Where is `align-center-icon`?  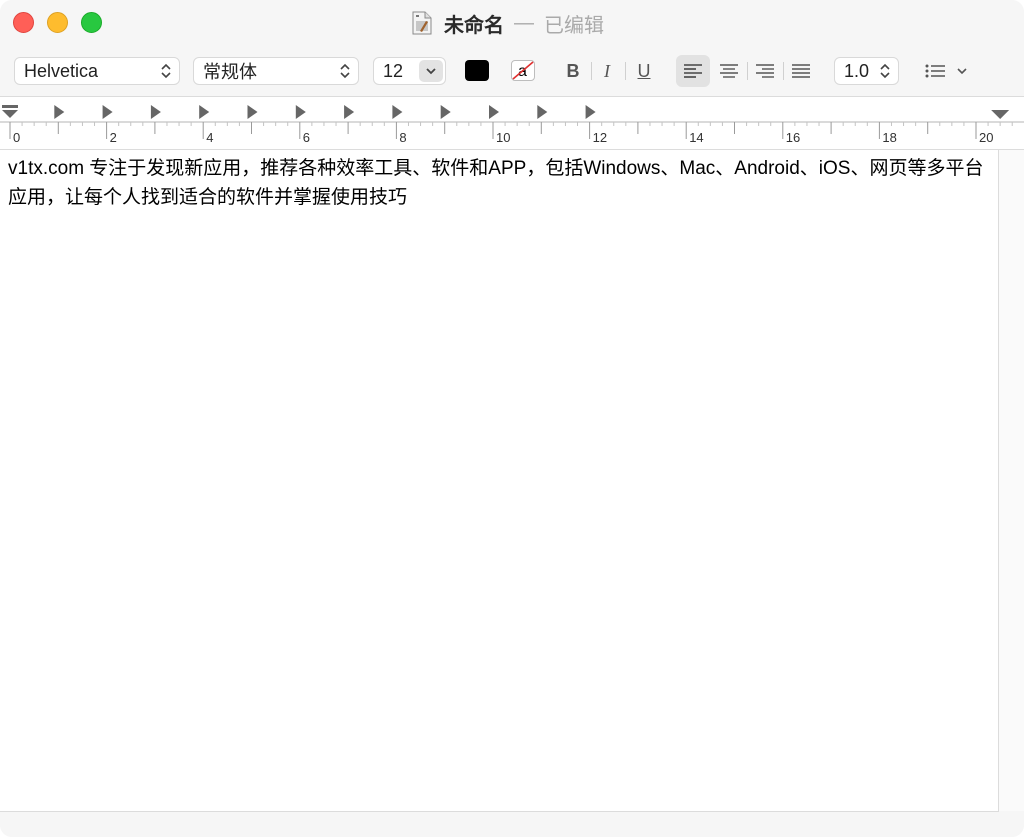 align-center-icon is located at coordinates (729, 71).